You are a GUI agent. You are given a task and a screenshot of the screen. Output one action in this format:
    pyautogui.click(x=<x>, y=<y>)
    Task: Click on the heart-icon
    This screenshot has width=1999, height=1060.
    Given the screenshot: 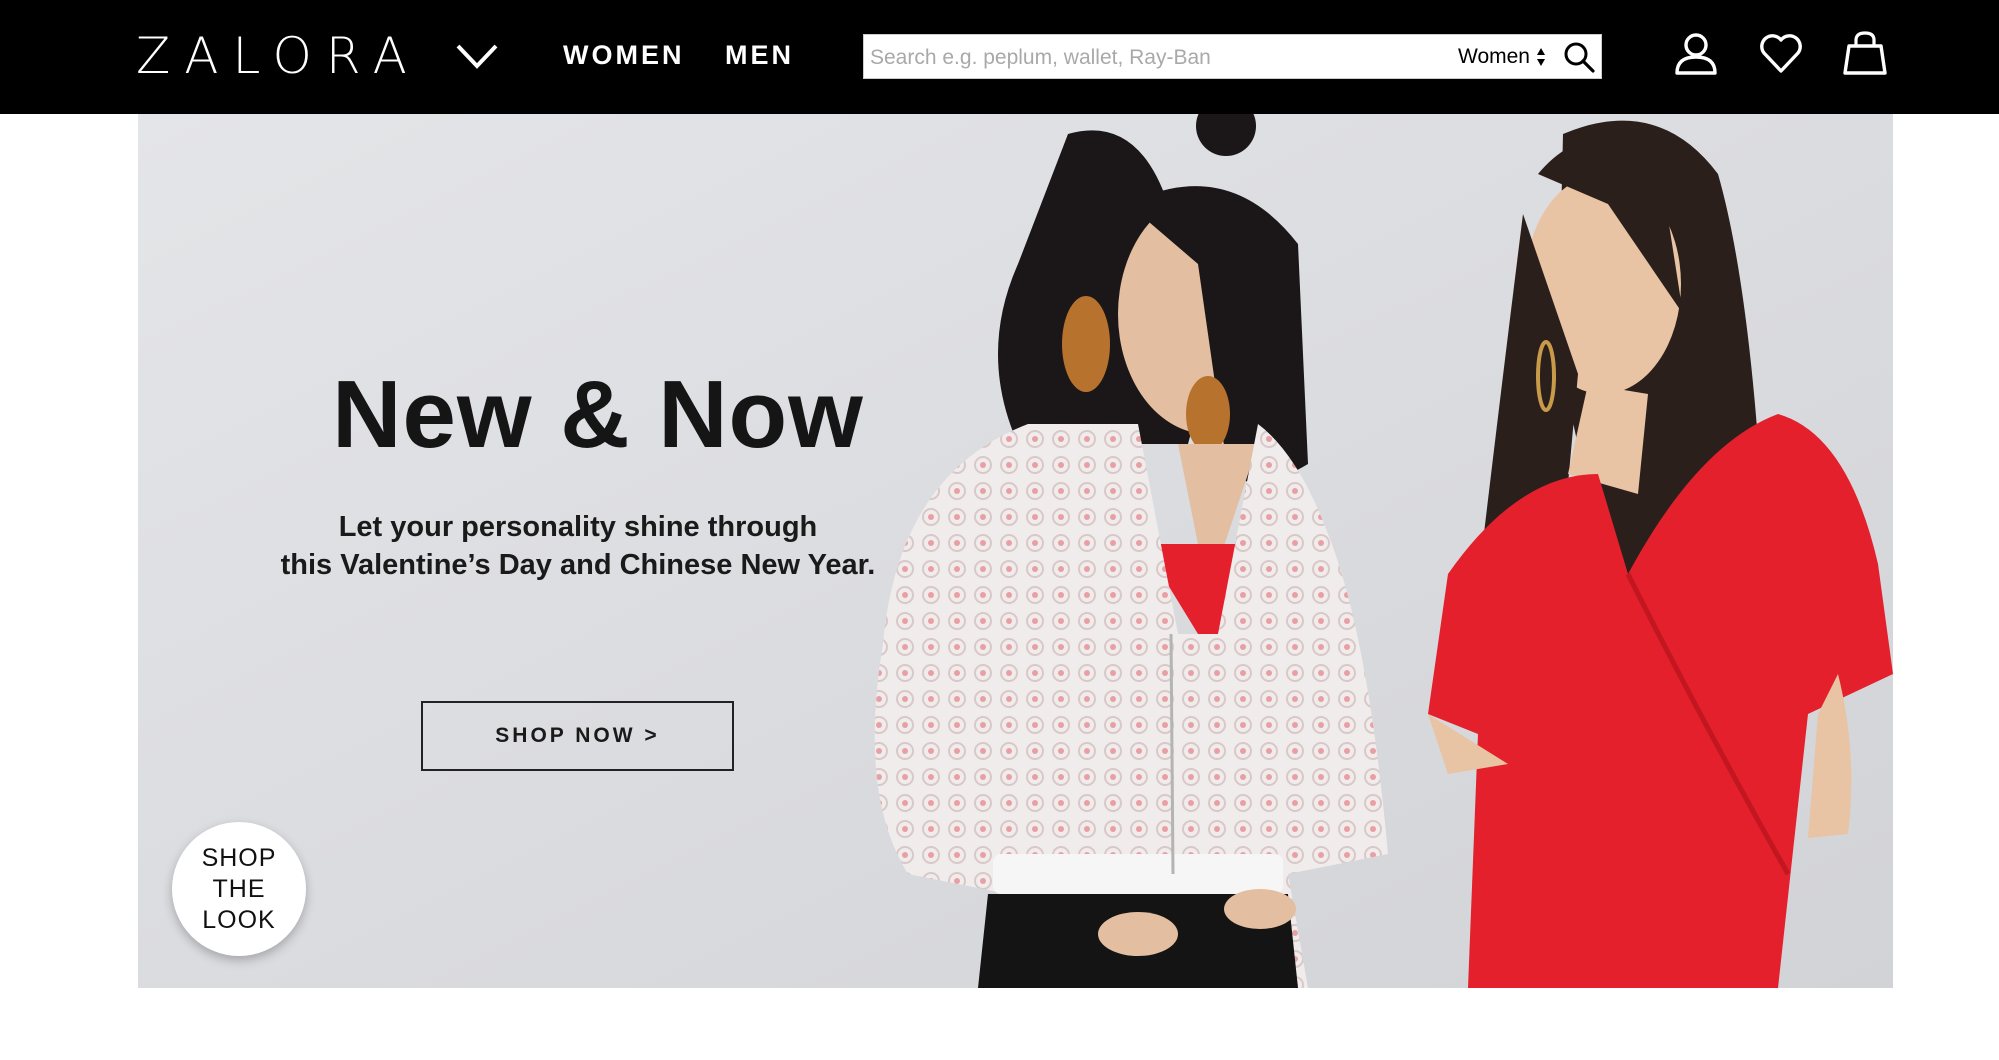 What is the action you would take?
    pyautogui.click(x=1781, y=53)
    